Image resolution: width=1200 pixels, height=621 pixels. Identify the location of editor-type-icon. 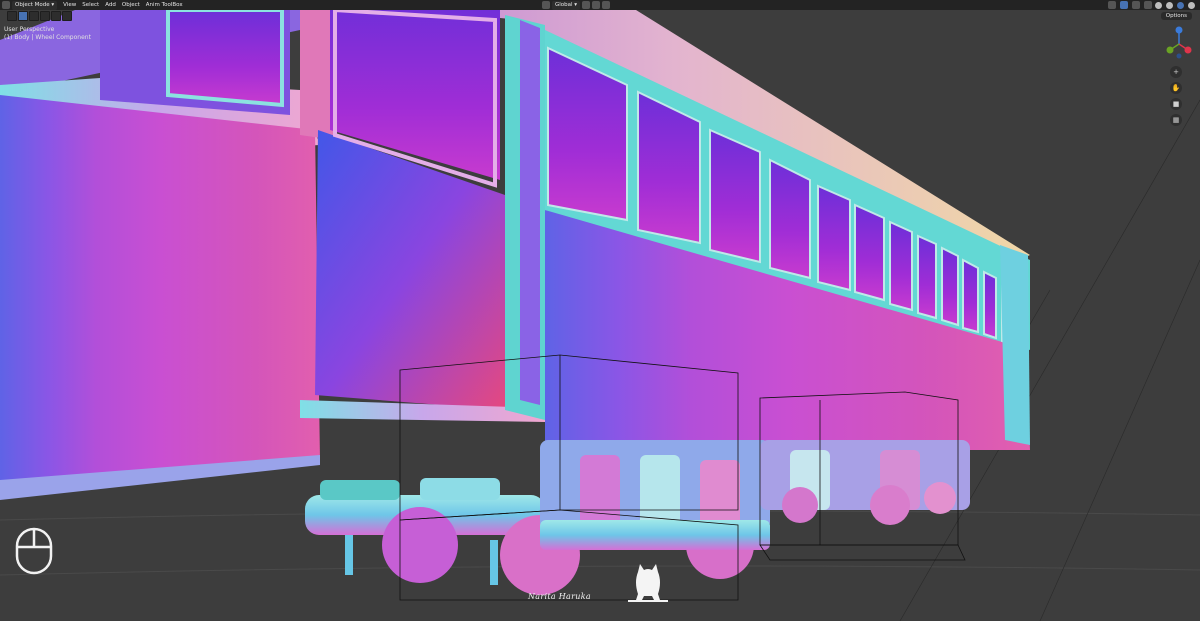
(6, 5).